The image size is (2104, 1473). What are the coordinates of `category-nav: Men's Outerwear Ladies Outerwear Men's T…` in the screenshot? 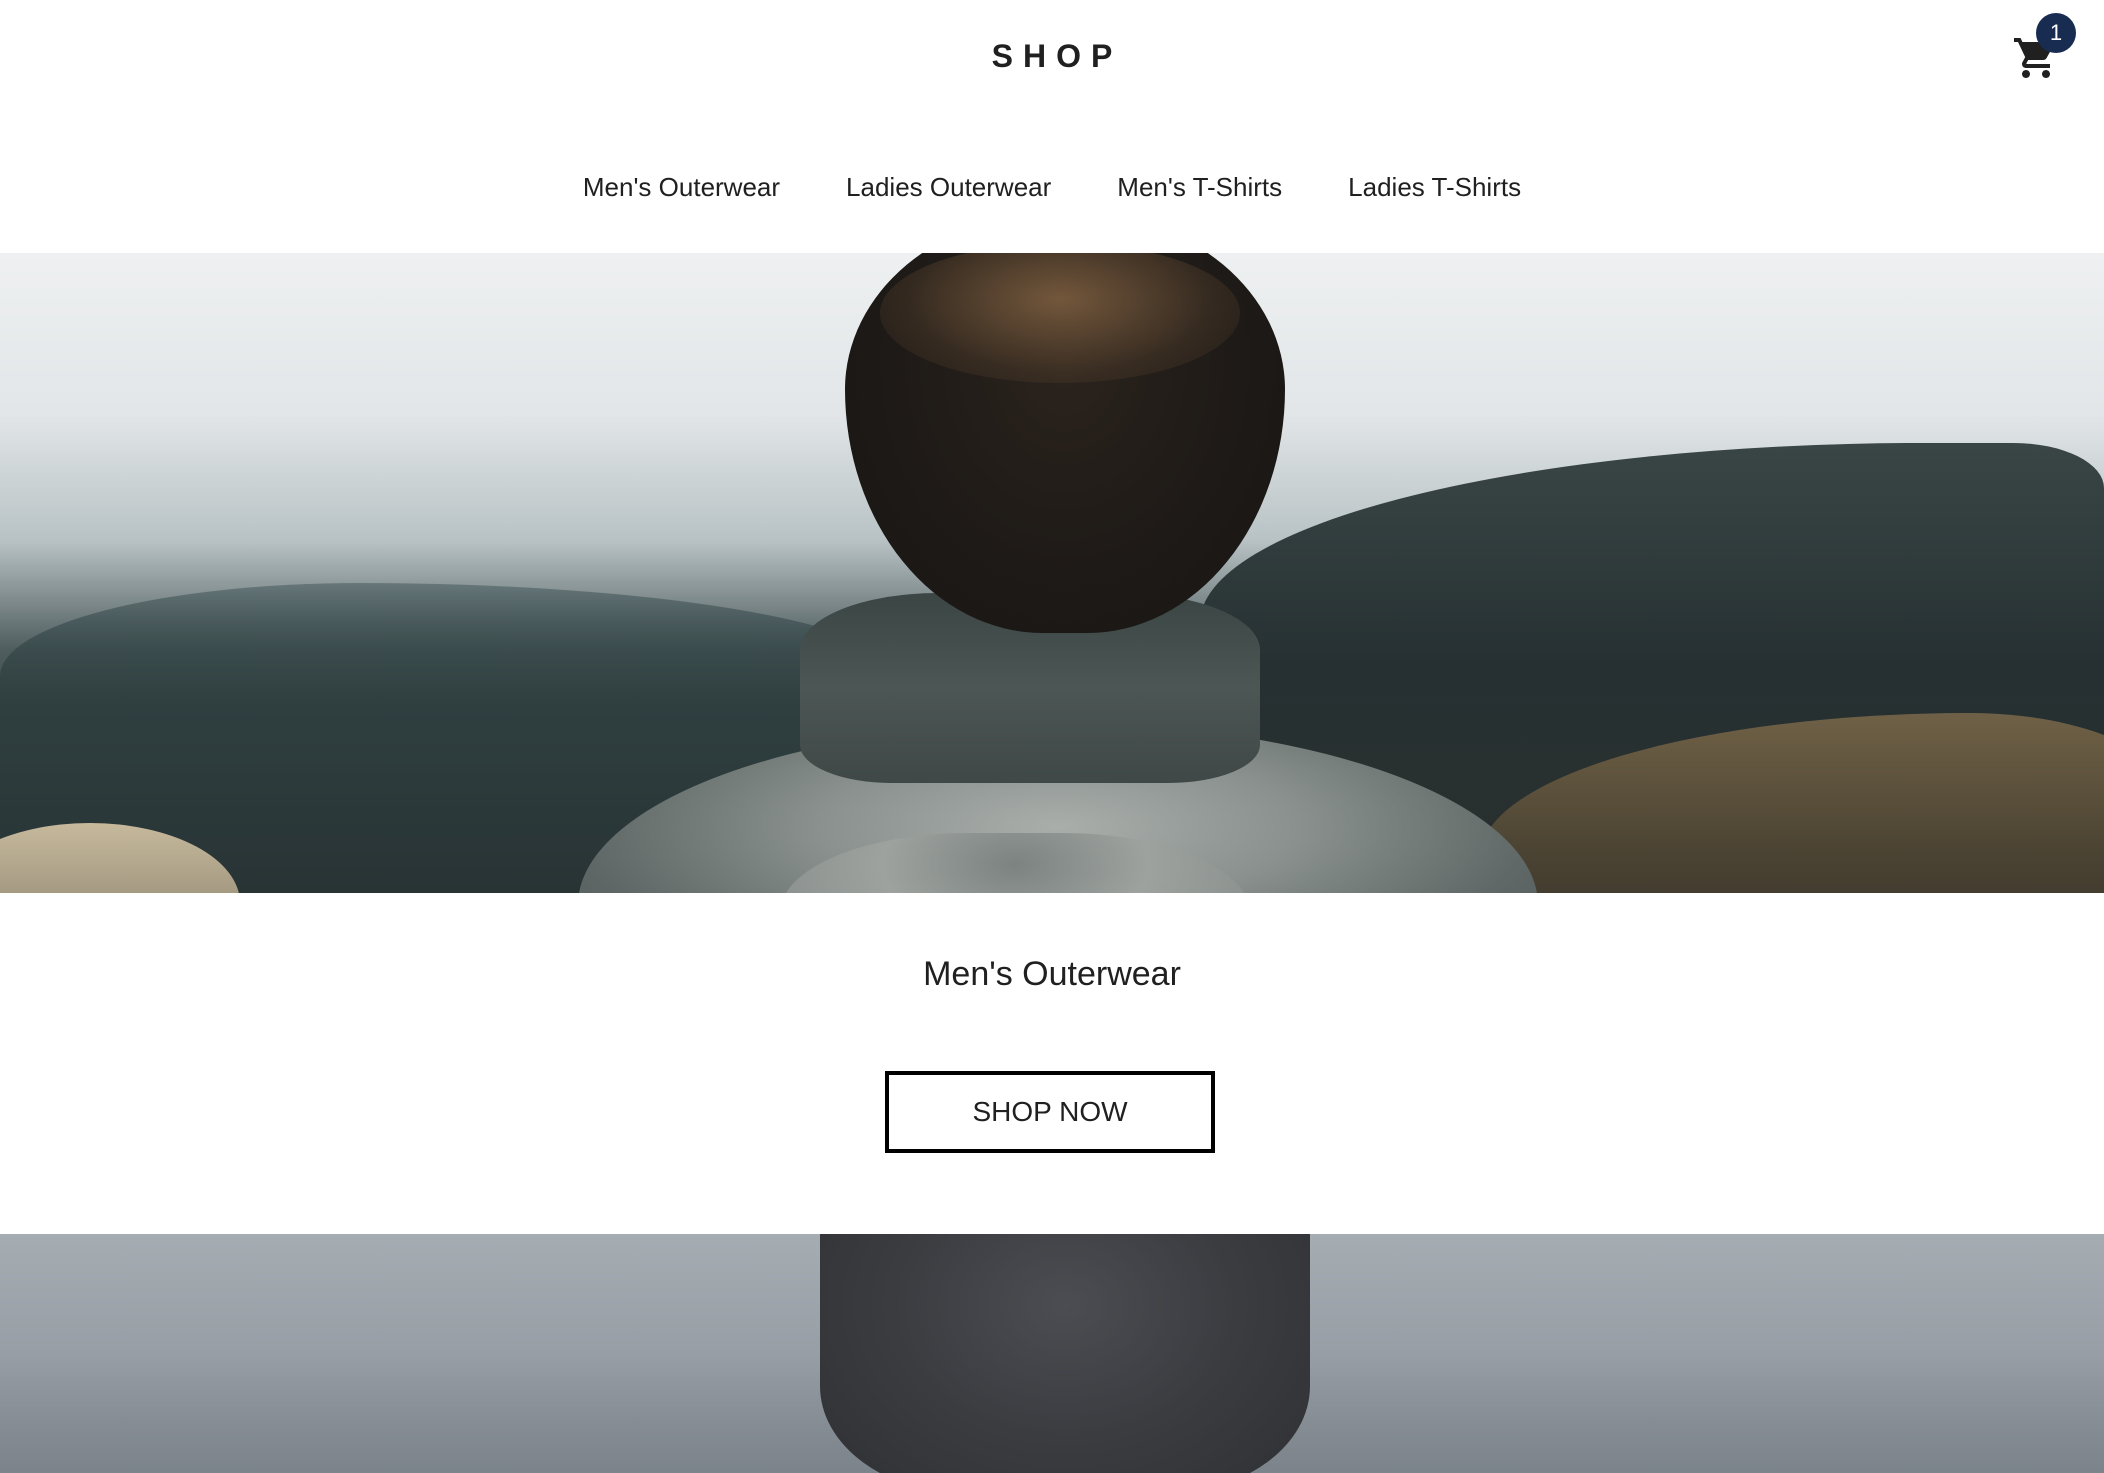 It's located at (1052, 187).